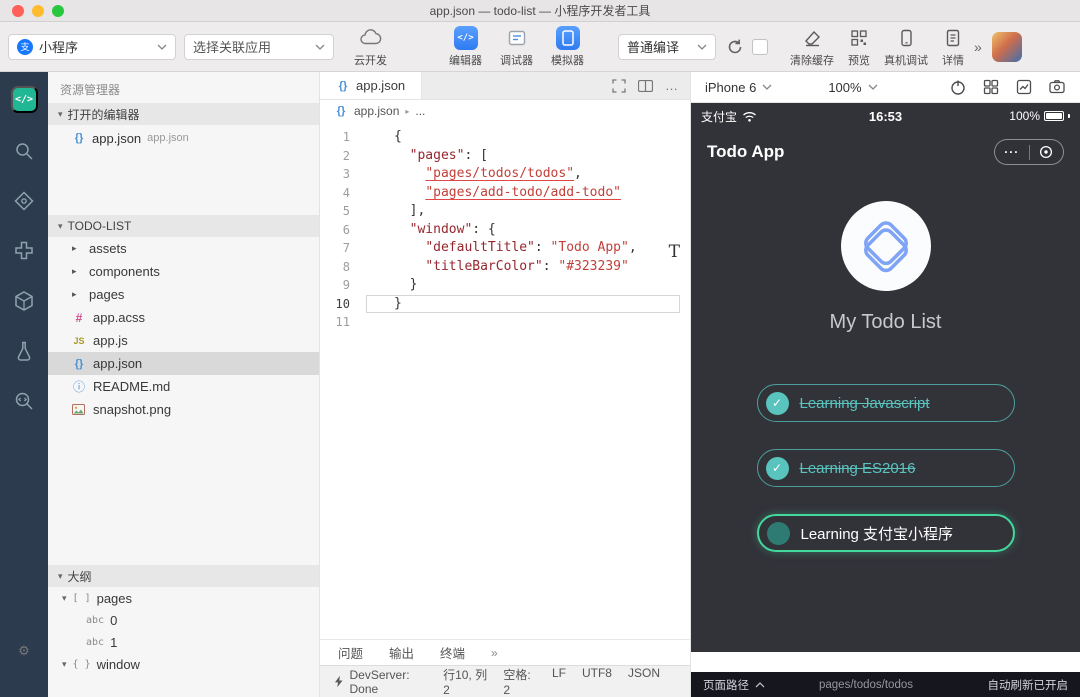  I want to click on status-item: LF, so click(559, 681).